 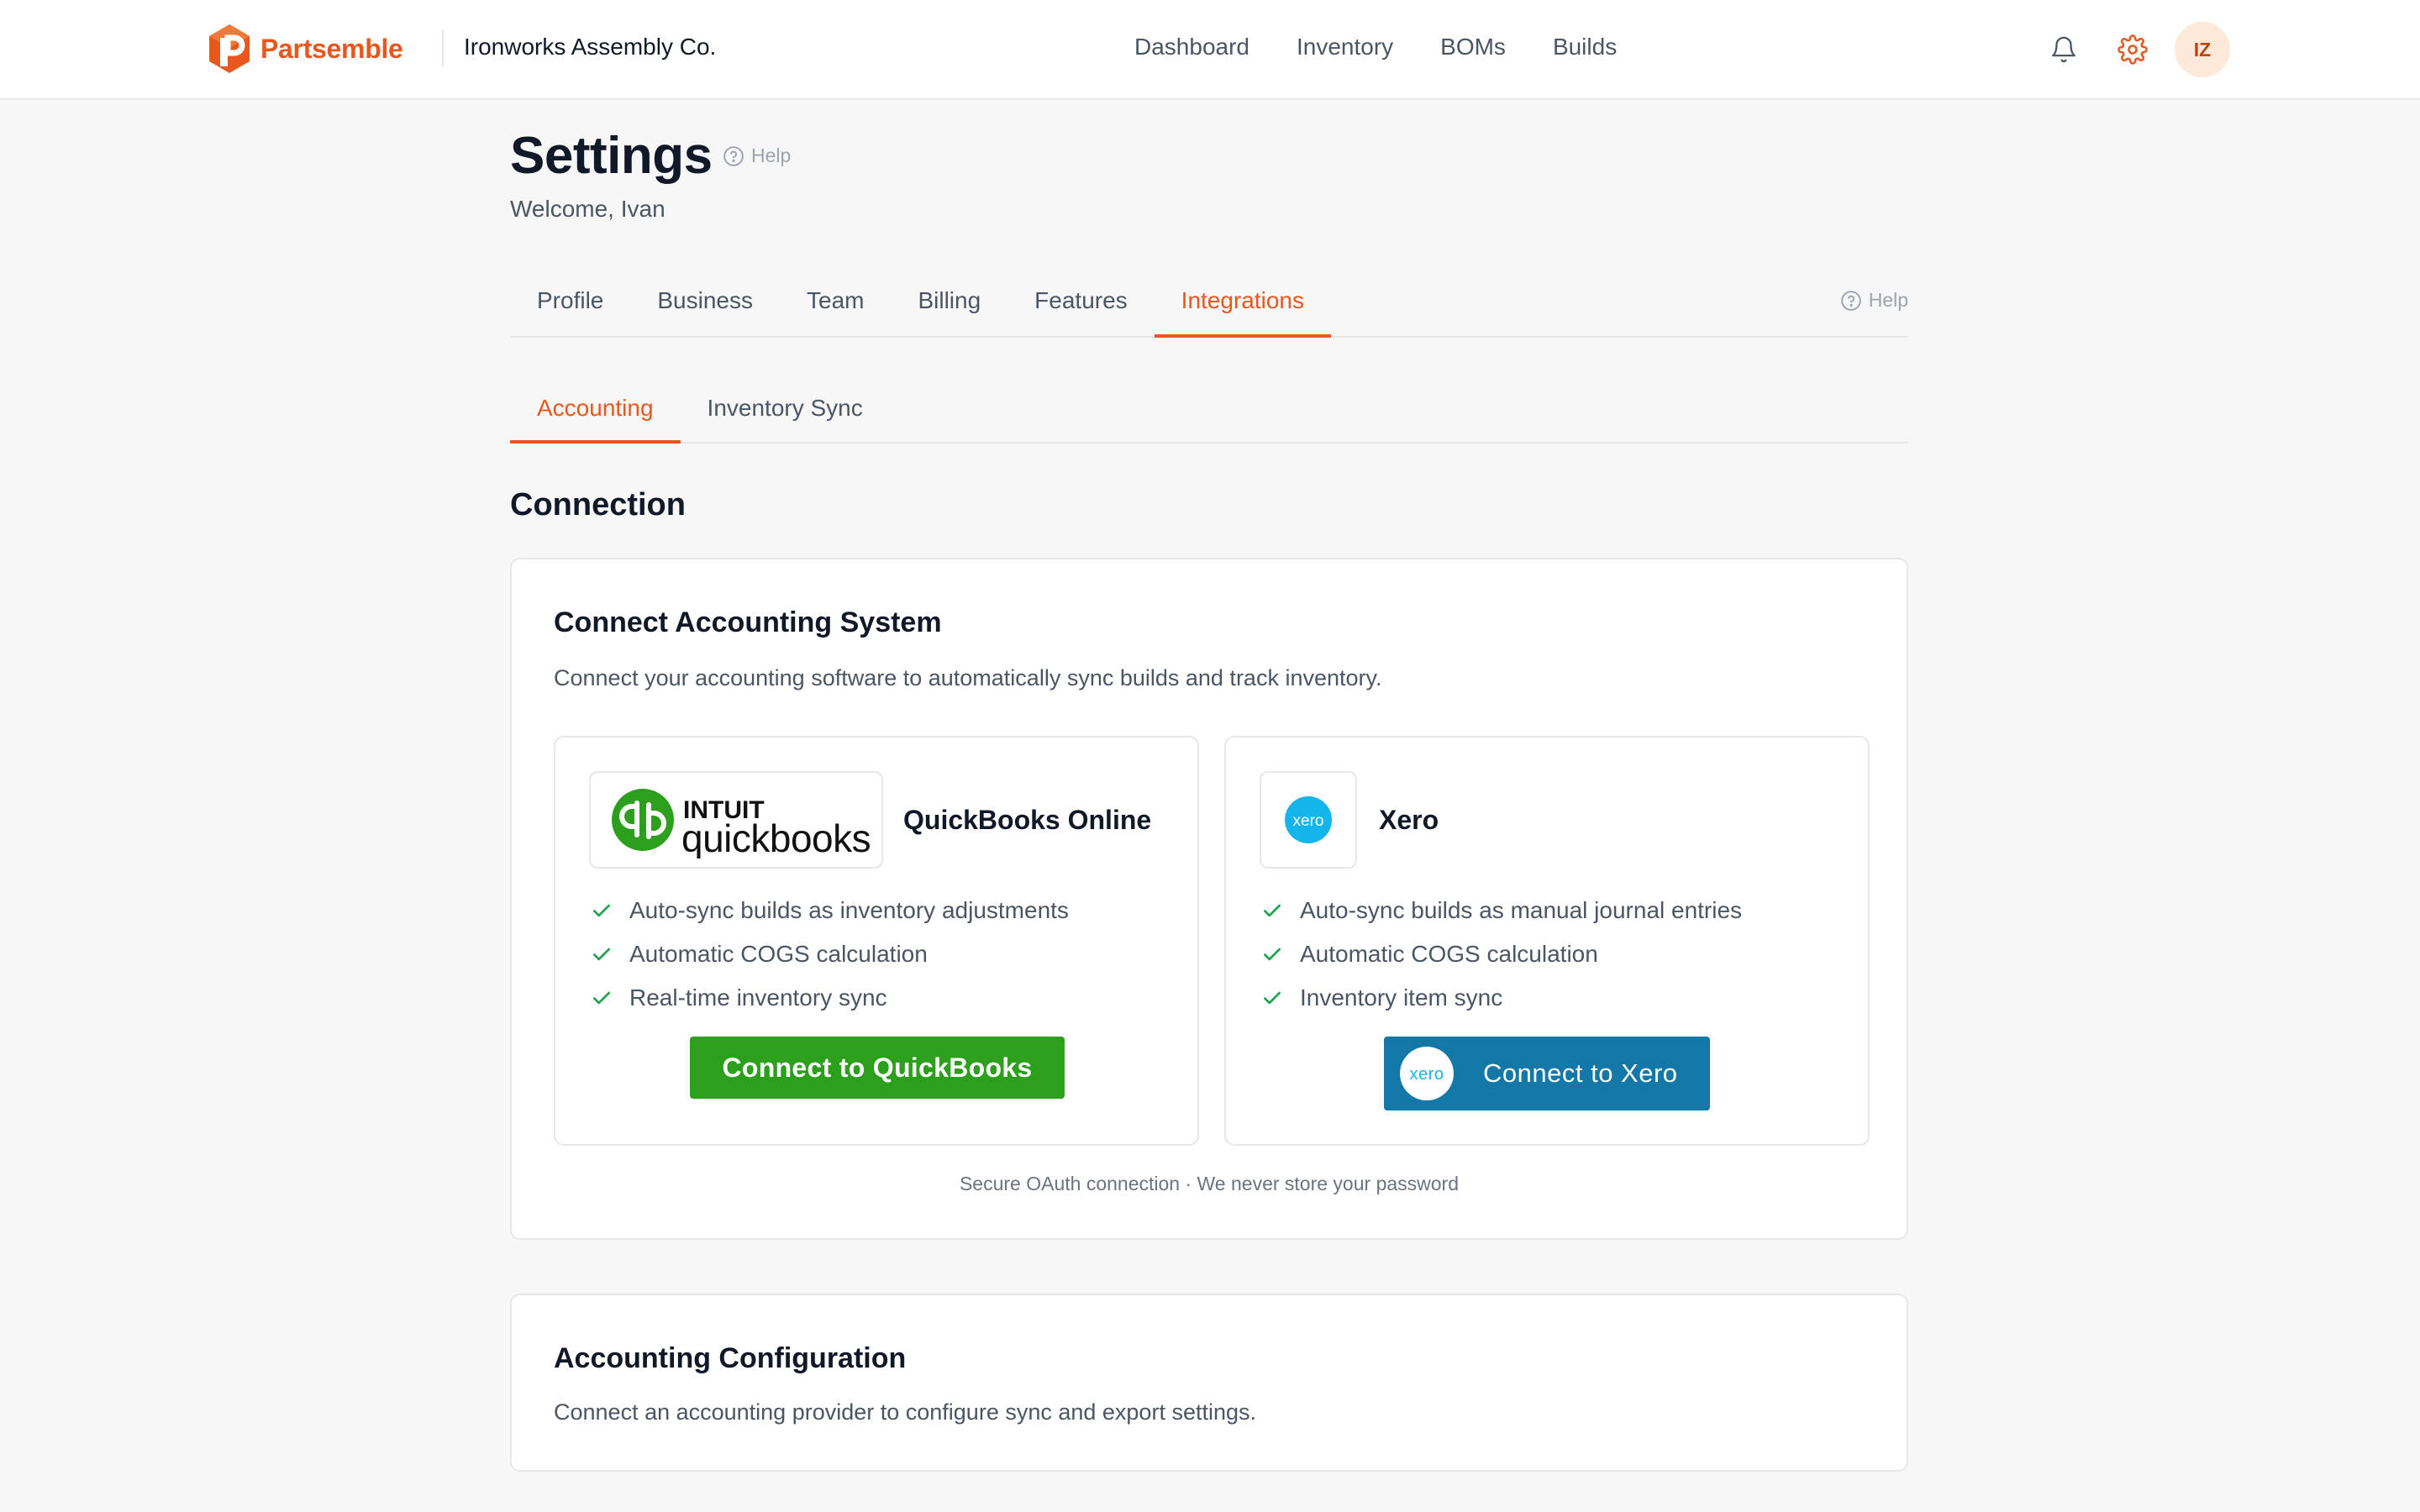 I want to click on main-nav: Dashboard Inventory BOMs Builds, so click(x=1399, y=47).